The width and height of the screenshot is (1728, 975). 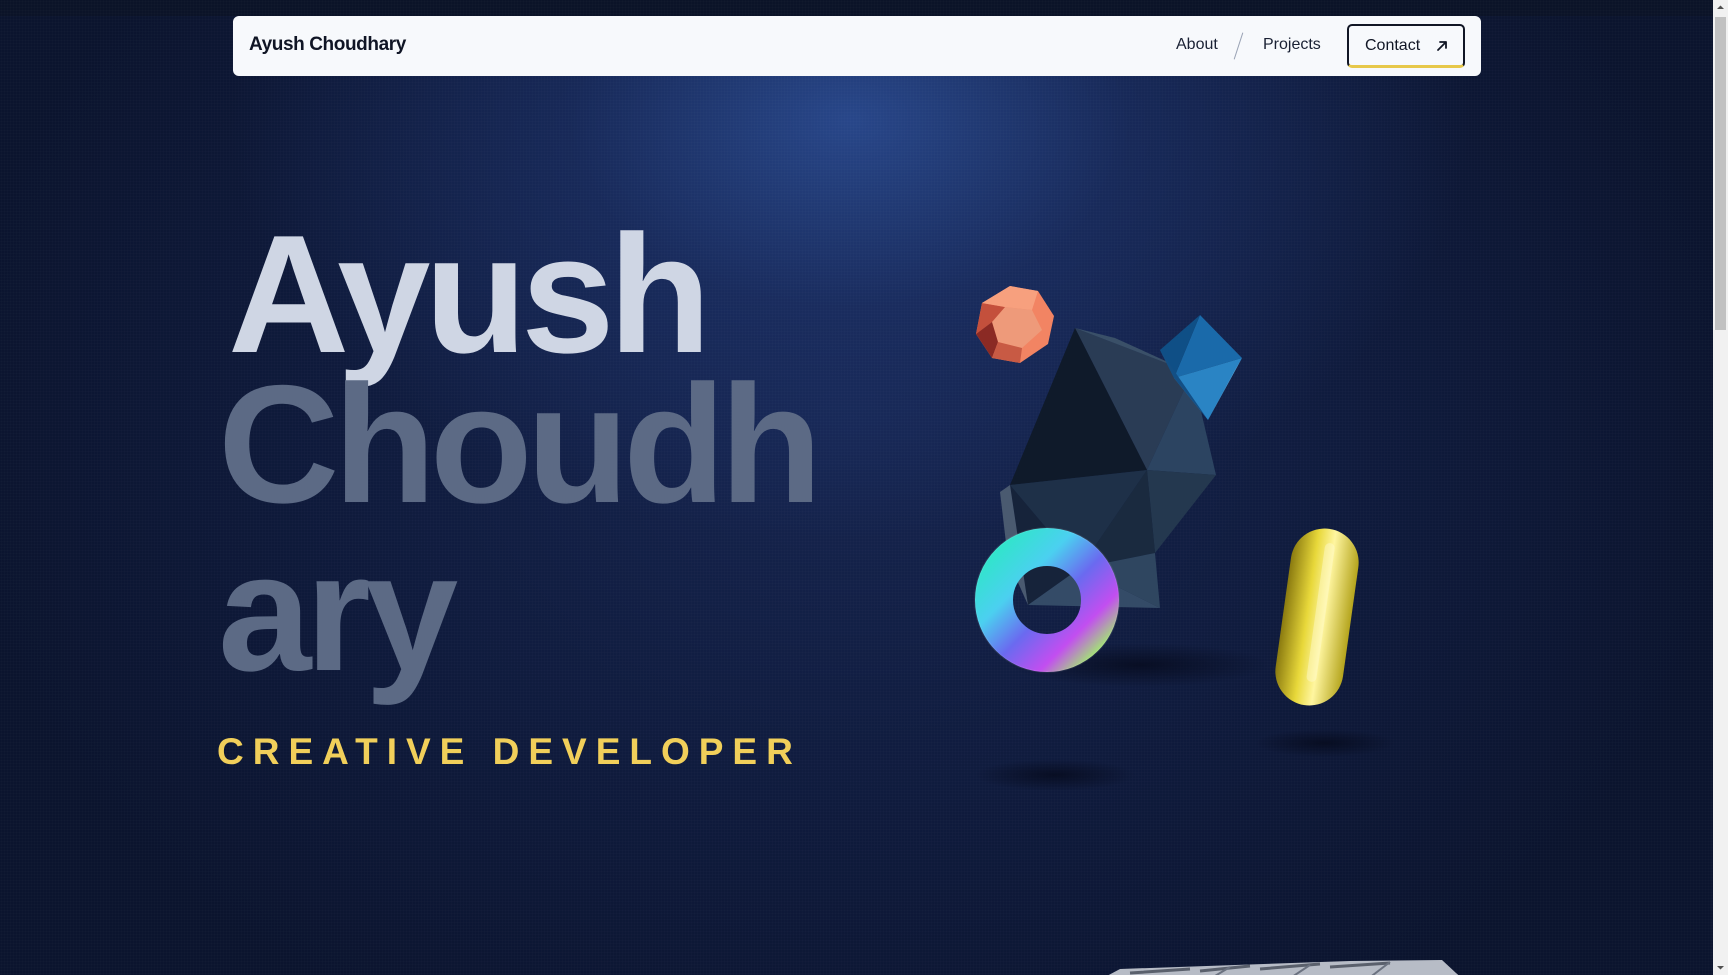 What do you see at coordinates (1184, 538) in the screenshot?
I see `hero-3d-scene` at bounding box center [1184, 538].